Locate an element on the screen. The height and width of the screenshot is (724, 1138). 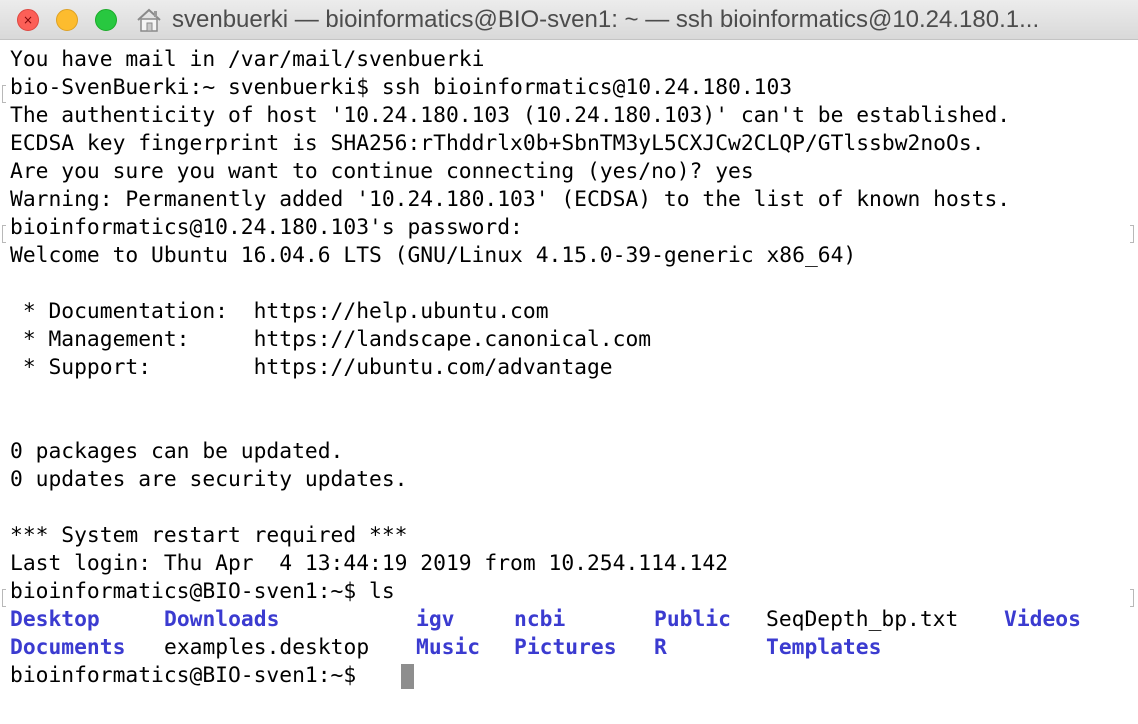
ls-entry-directory: Pictures is located at coordinates (565, 647).